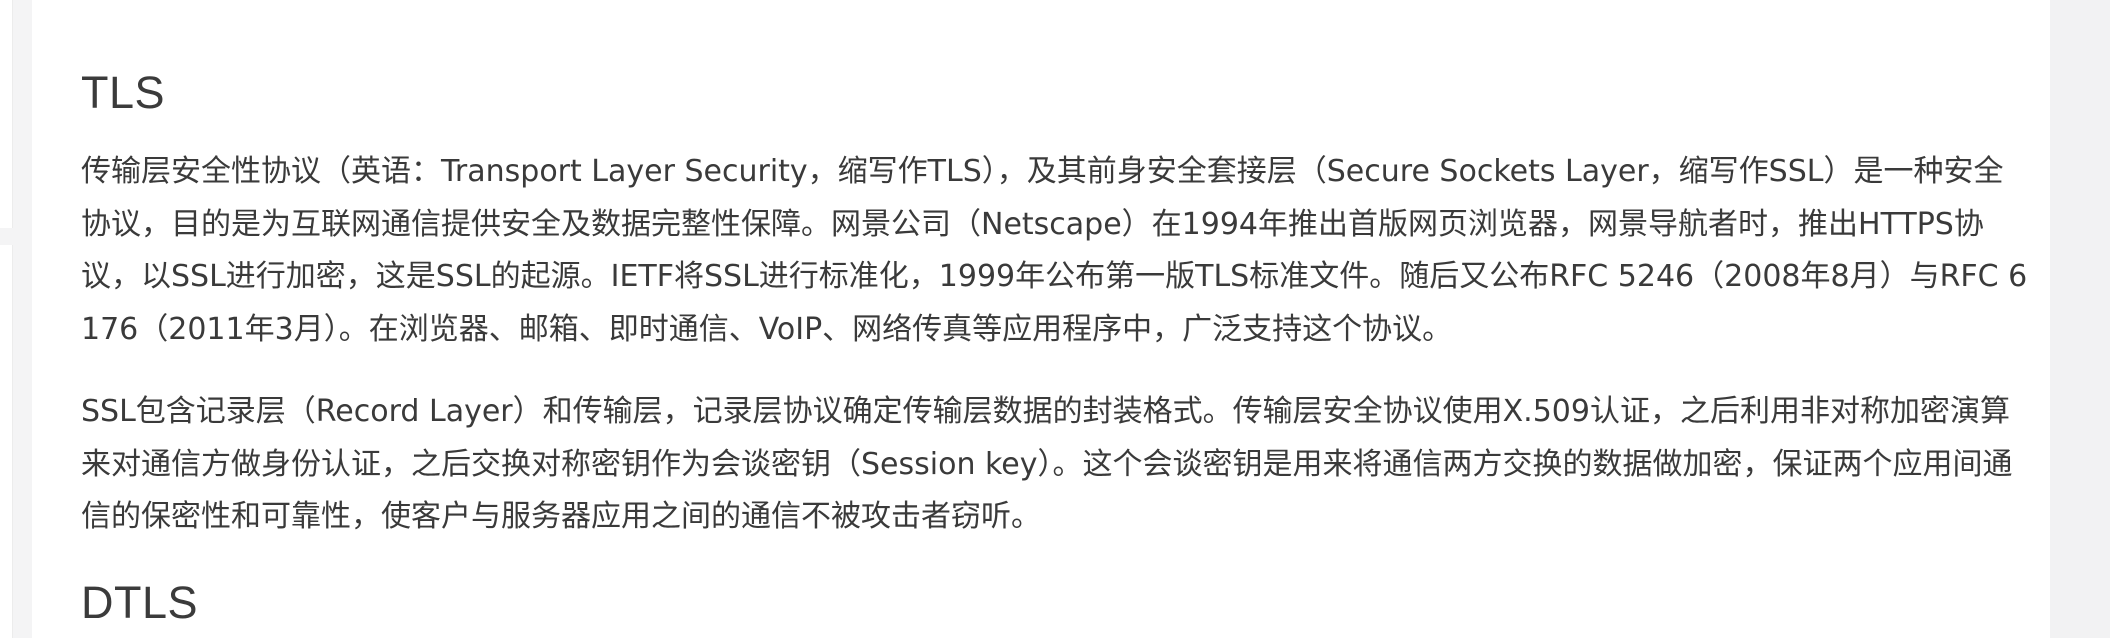 The image size is (2110, 638). Describe the element at coordinates (140, 602) in the screenshot. I see `section-heading-dtls: DTLS` at that location.